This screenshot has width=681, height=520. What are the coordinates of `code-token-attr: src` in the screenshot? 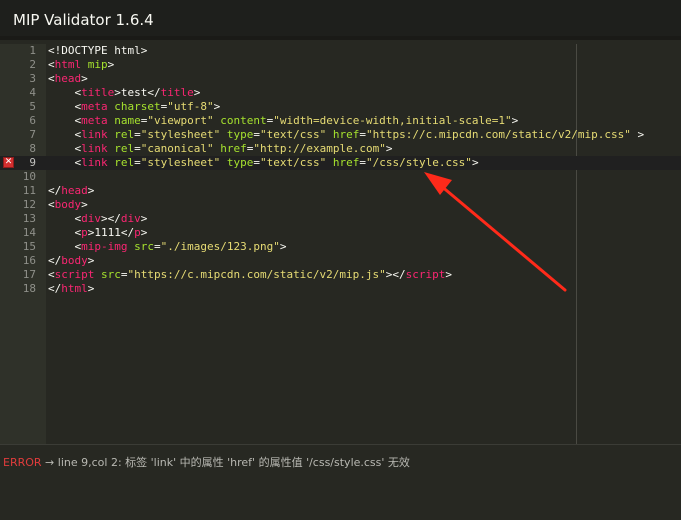 It's located at (144, 246).